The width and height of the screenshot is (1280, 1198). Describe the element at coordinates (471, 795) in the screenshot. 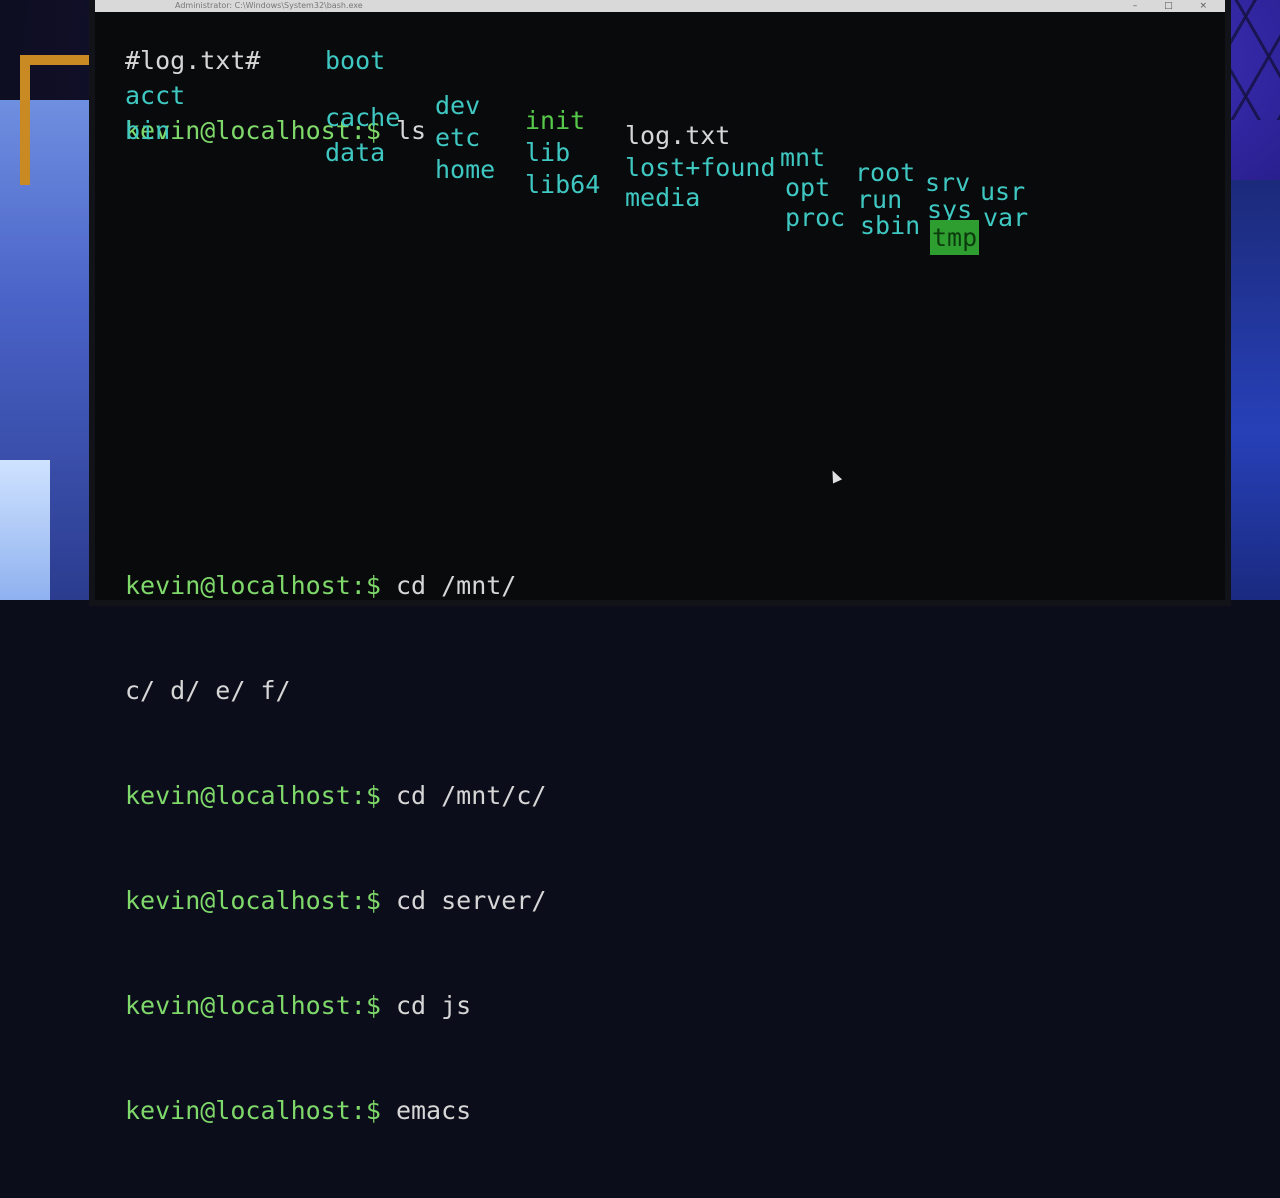

I see `shell-command: cd /mnt/c/` at that location.